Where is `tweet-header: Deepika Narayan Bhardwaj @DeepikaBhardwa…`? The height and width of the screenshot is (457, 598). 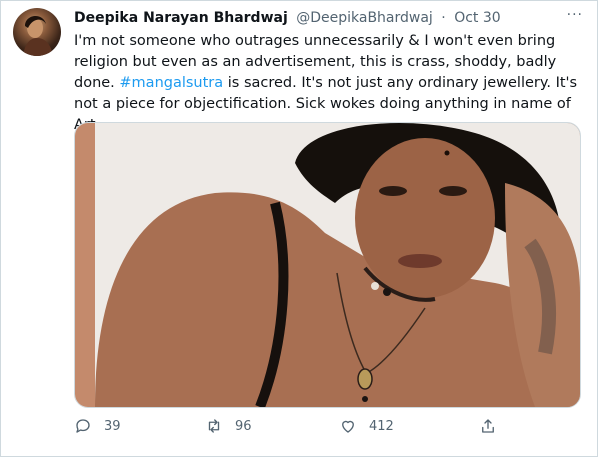 tweet-header: Deepika Narayan Bhardwaj @DeepikaBhardwa… is located at coordinates (323, 18).